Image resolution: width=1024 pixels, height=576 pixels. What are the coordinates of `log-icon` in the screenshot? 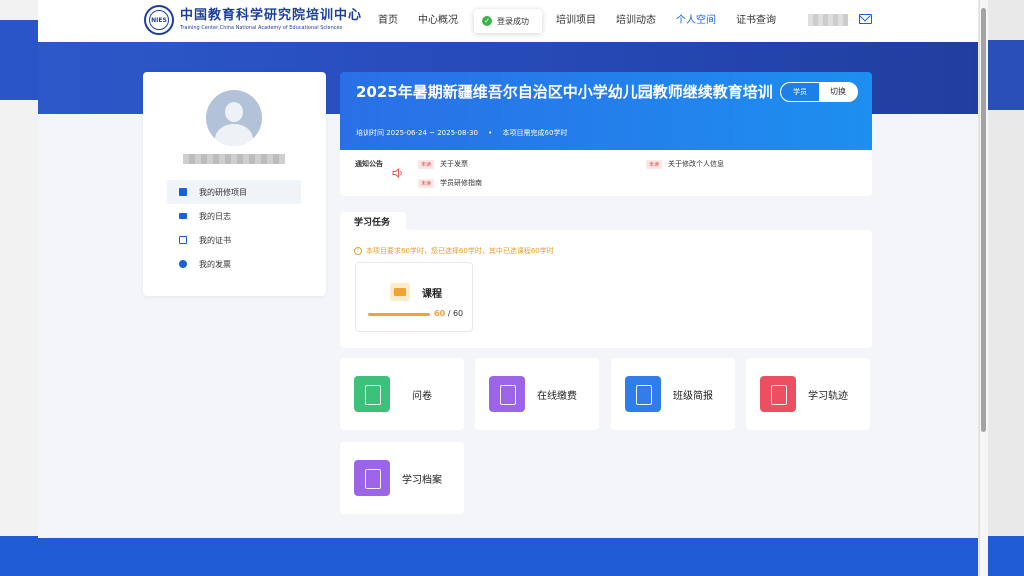 It's located at (183, 216).